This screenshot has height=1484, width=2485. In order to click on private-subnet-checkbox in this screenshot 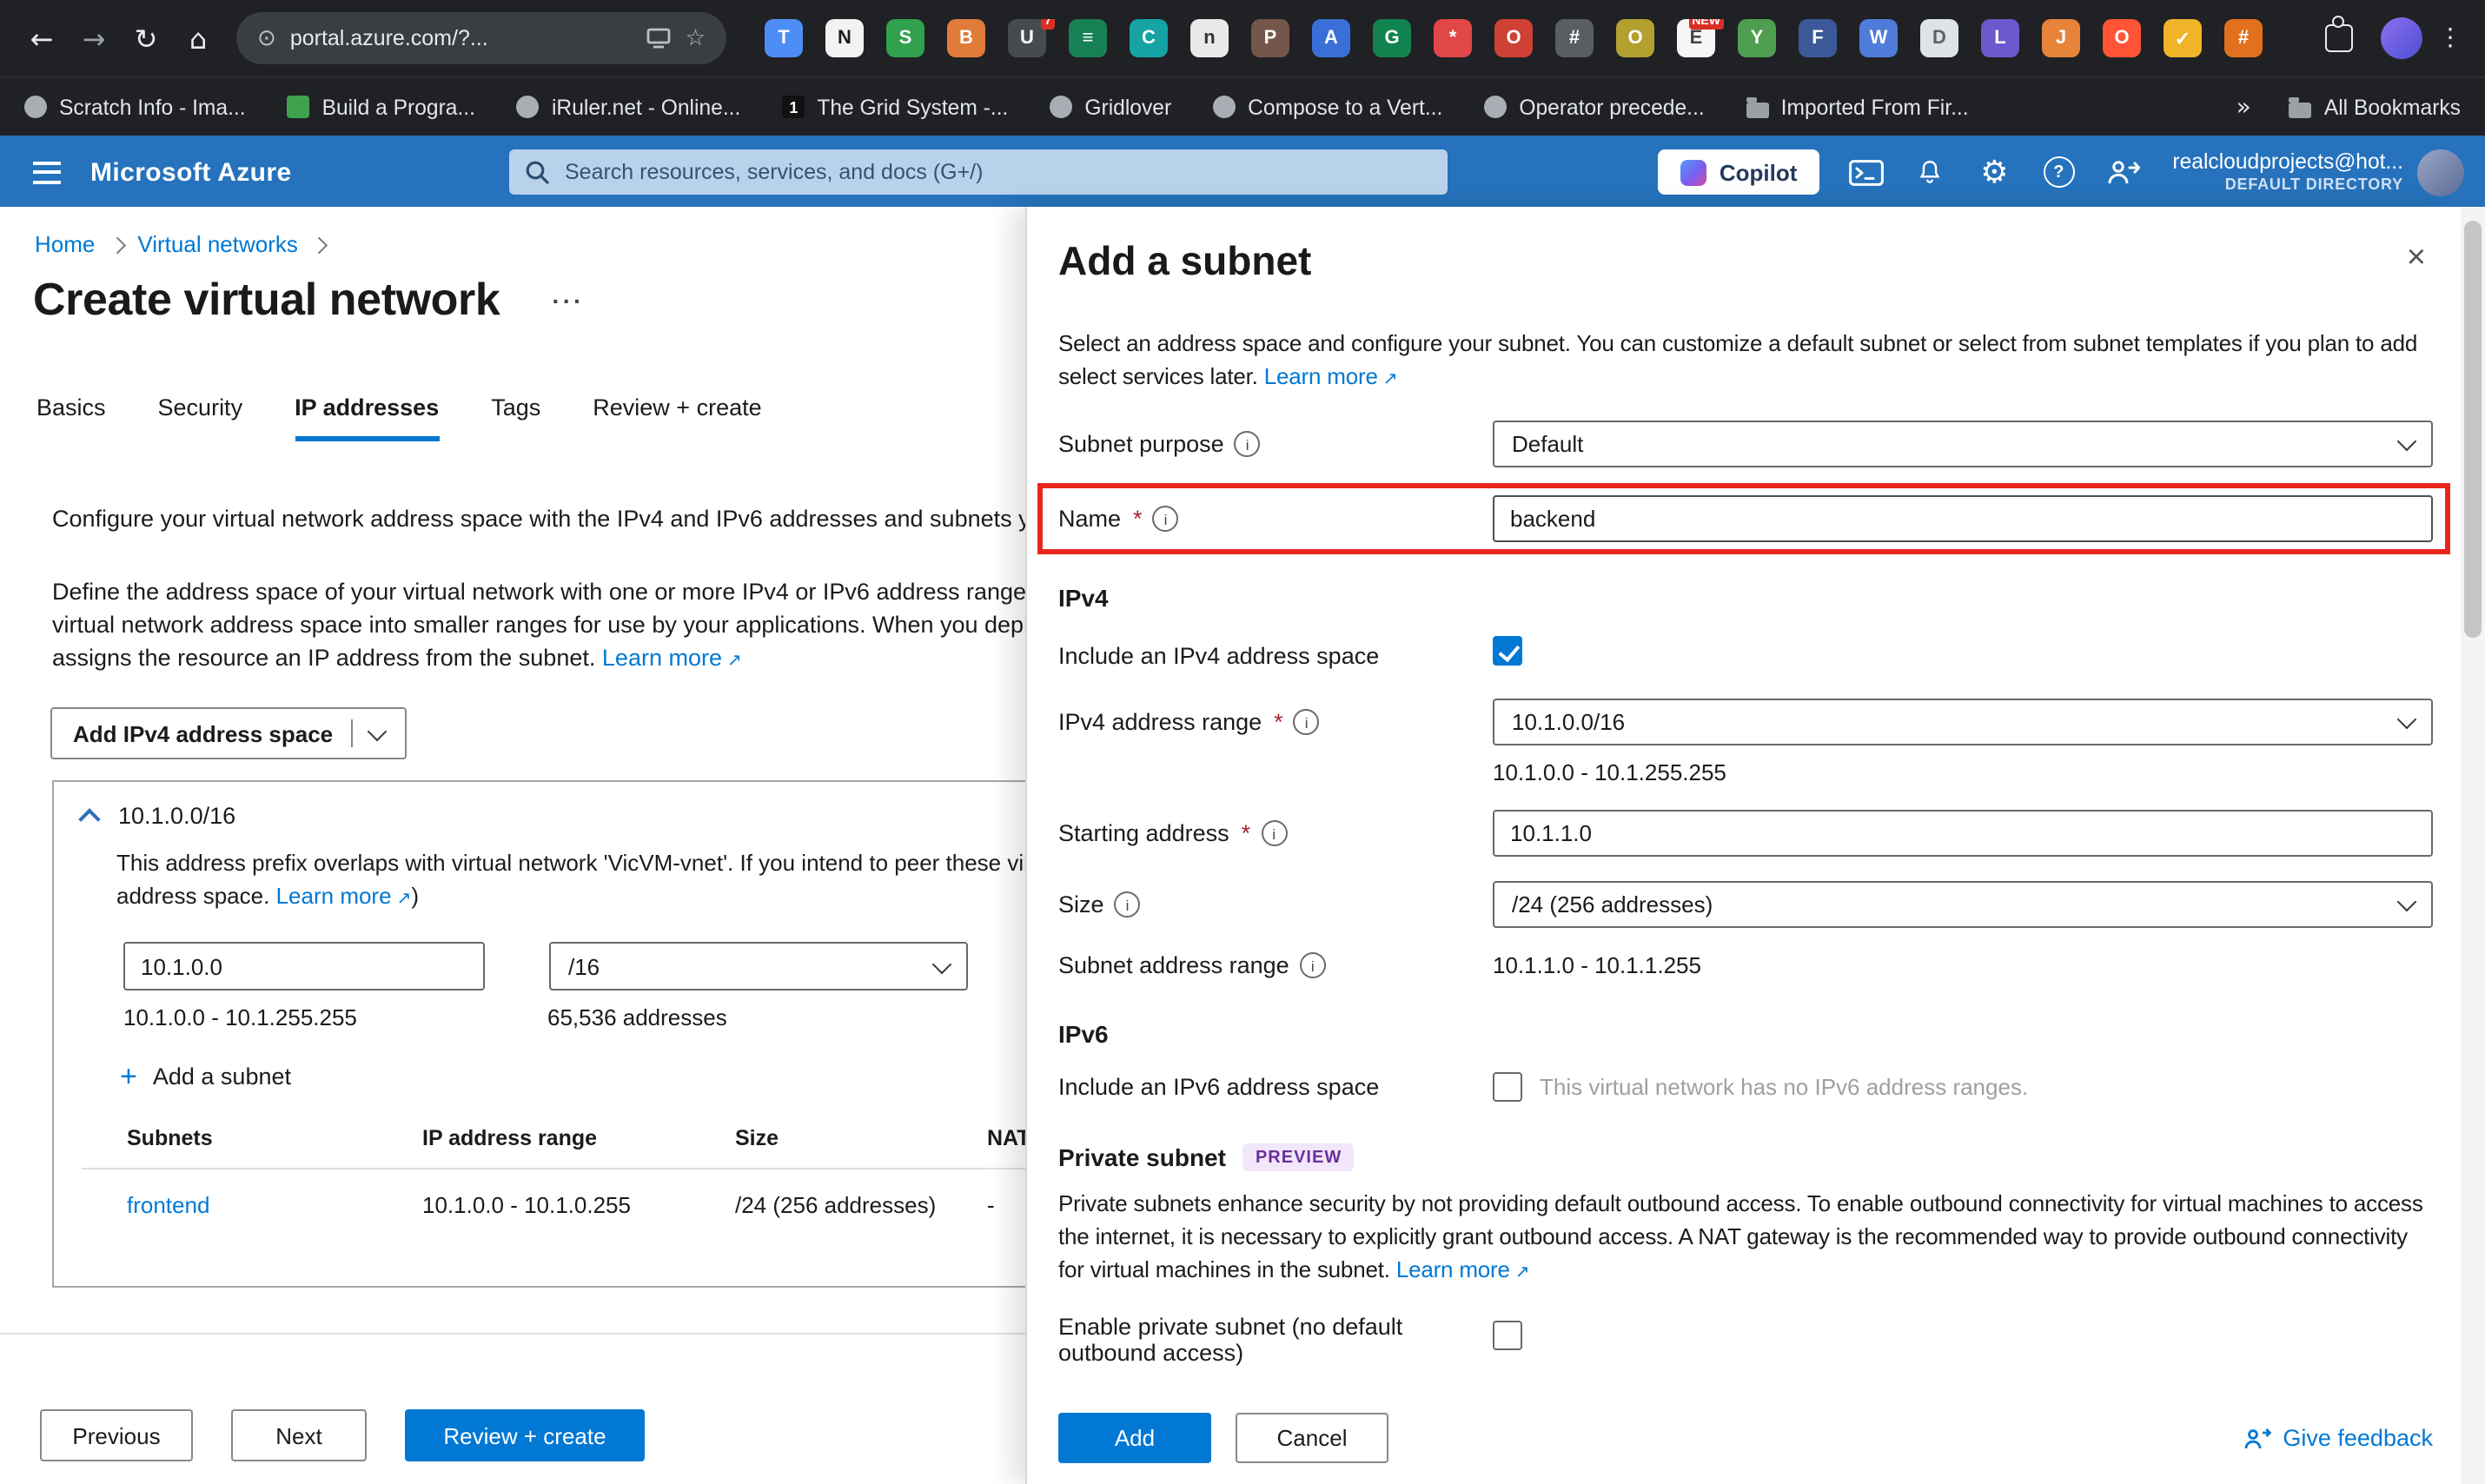, I will do `click(1507, 1335)`.